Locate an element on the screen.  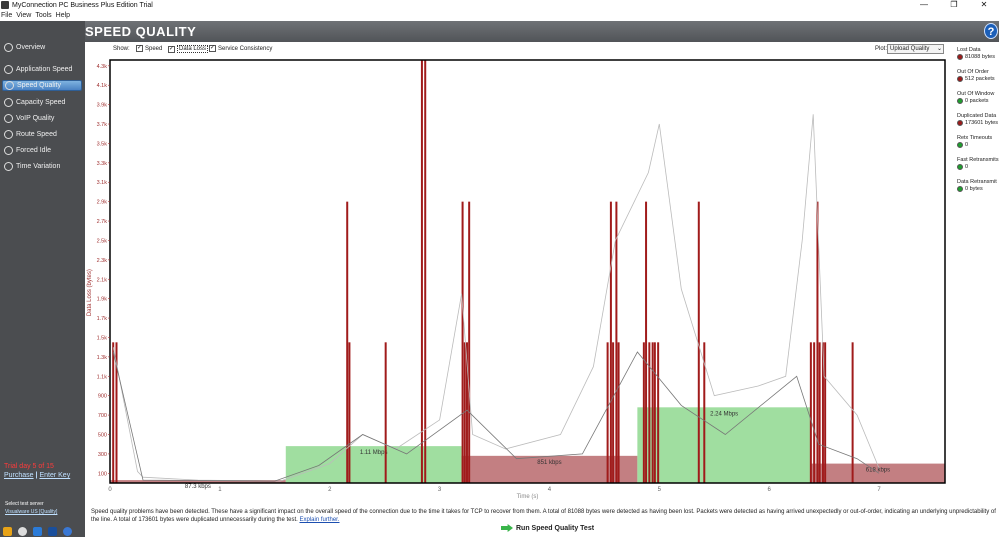
window-controls: — ❐ ✕ is located at coordinates (954, 5).